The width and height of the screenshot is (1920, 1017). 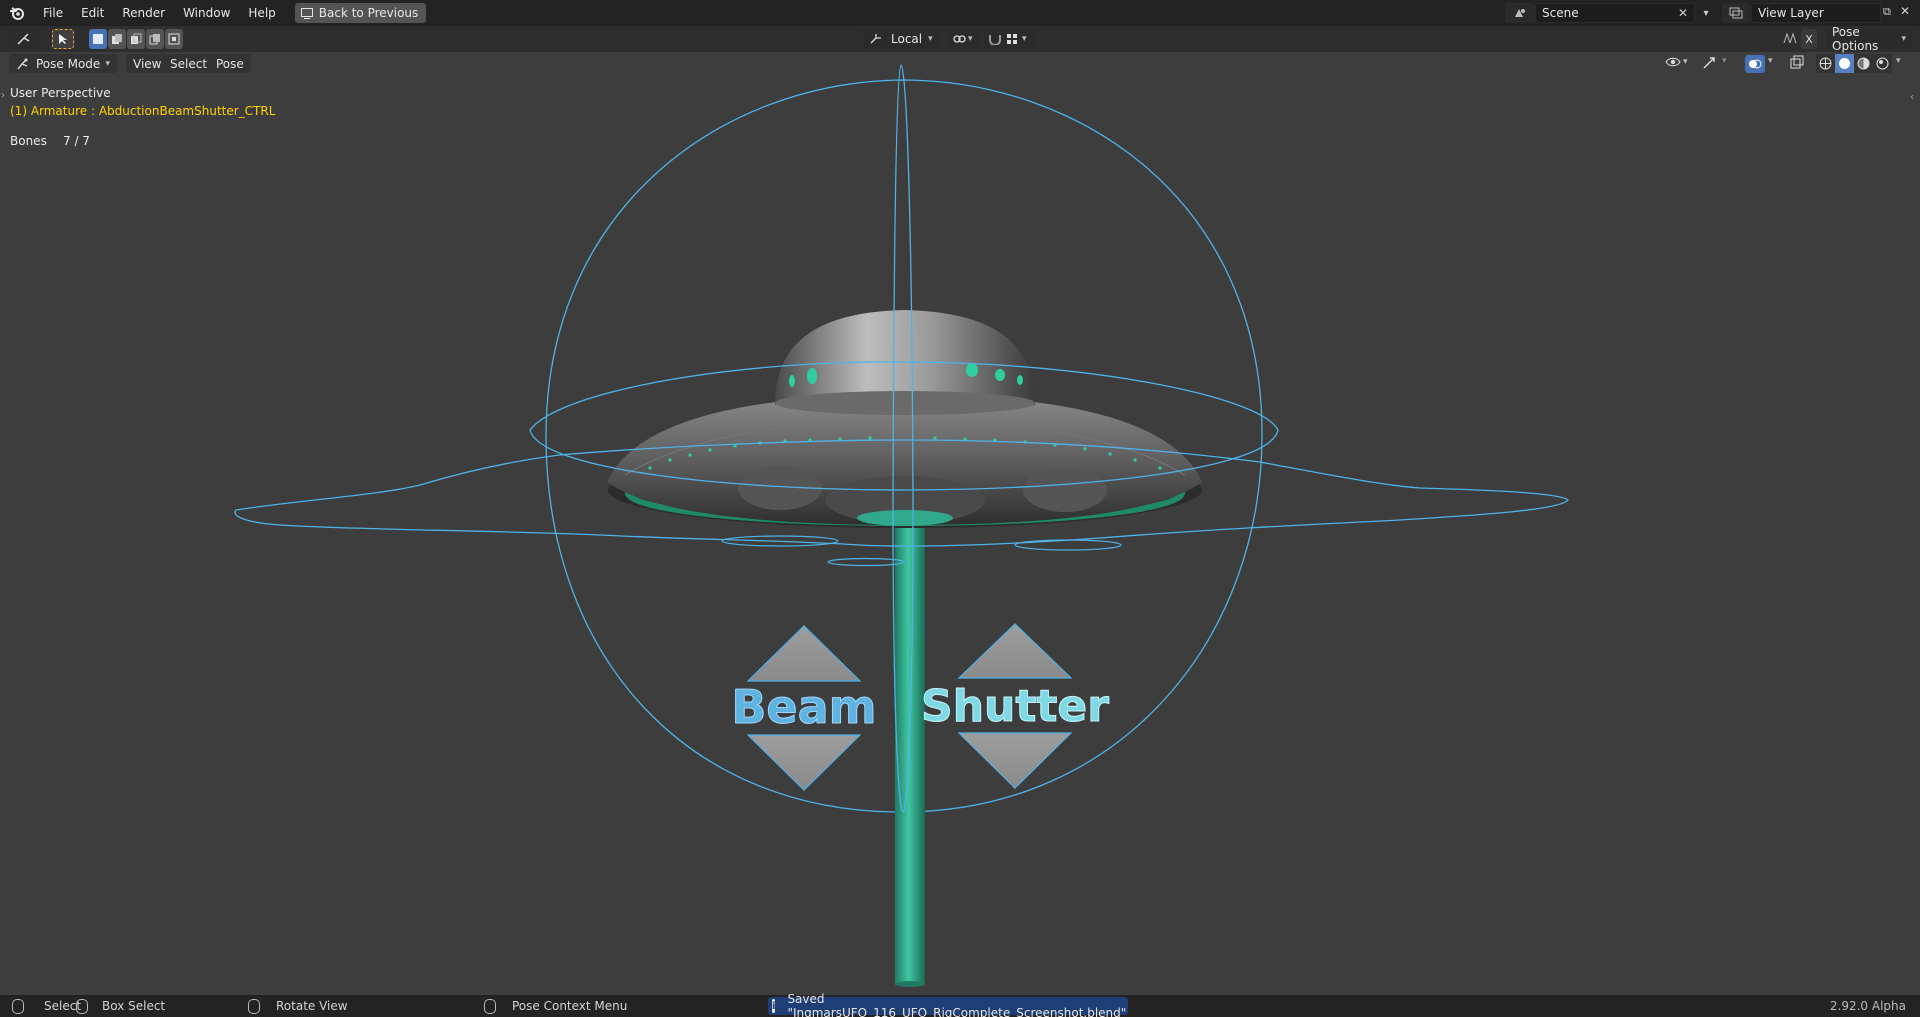 I want to click on overlays-dropdown-icon: ▾, so click(x=1770, y=61).